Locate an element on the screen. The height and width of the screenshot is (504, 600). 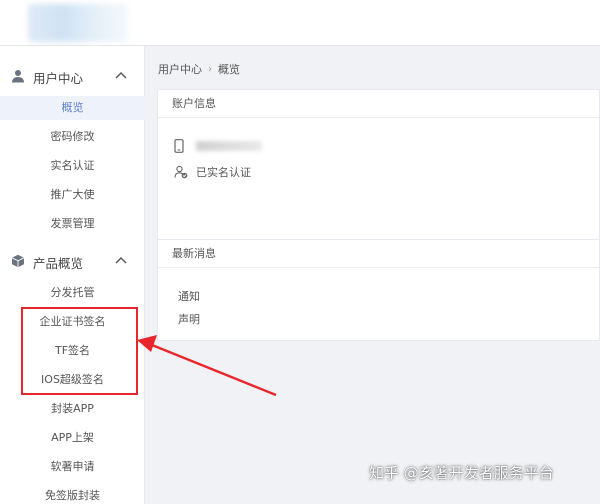
verification-row: 已实名认证 is located at coordinates (212, 172).